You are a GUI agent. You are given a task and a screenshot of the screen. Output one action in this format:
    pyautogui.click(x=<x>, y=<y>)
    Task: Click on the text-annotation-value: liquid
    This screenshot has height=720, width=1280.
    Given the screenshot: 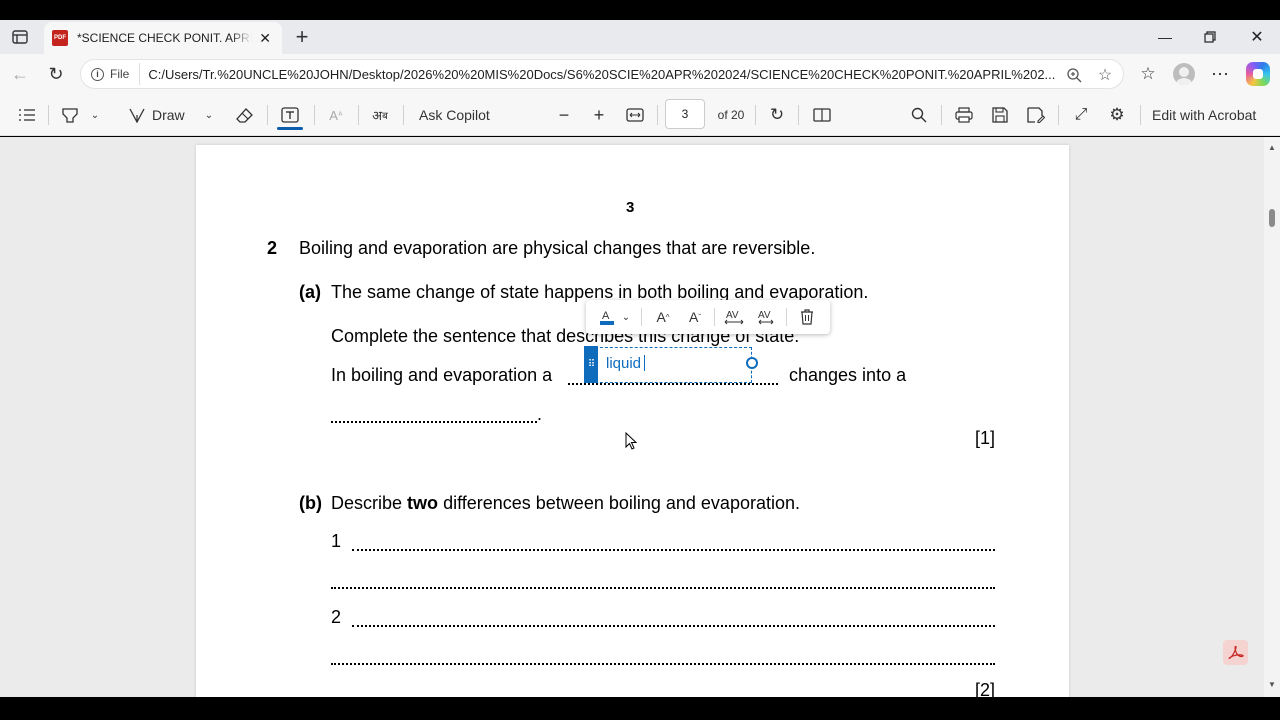 What is the action you would take?
    pyautogui.click(x=623, y=363)
    